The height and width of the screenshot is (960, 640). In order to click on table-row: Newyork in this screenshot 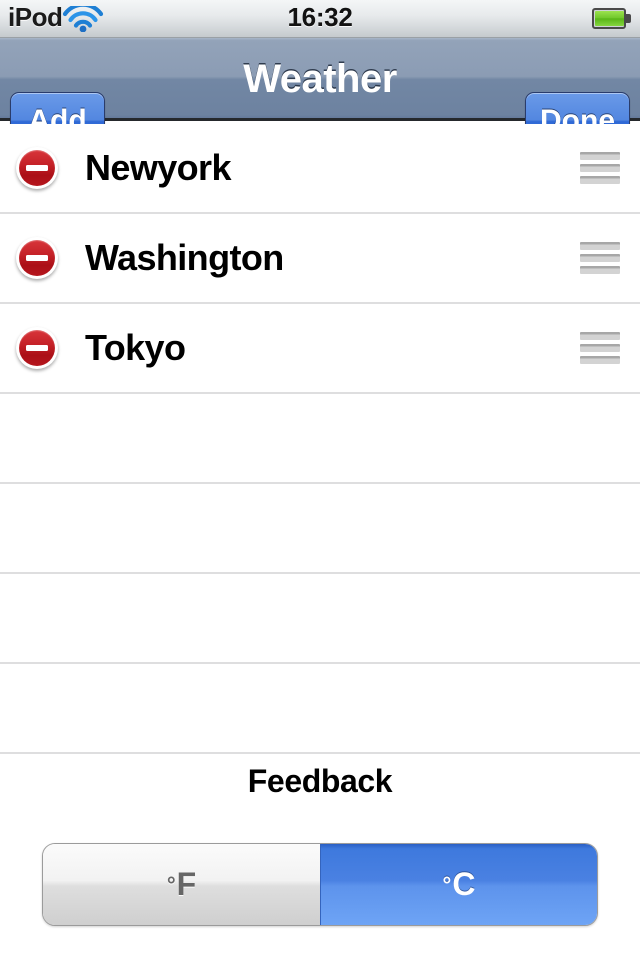, I will do `click(320, 169)`.